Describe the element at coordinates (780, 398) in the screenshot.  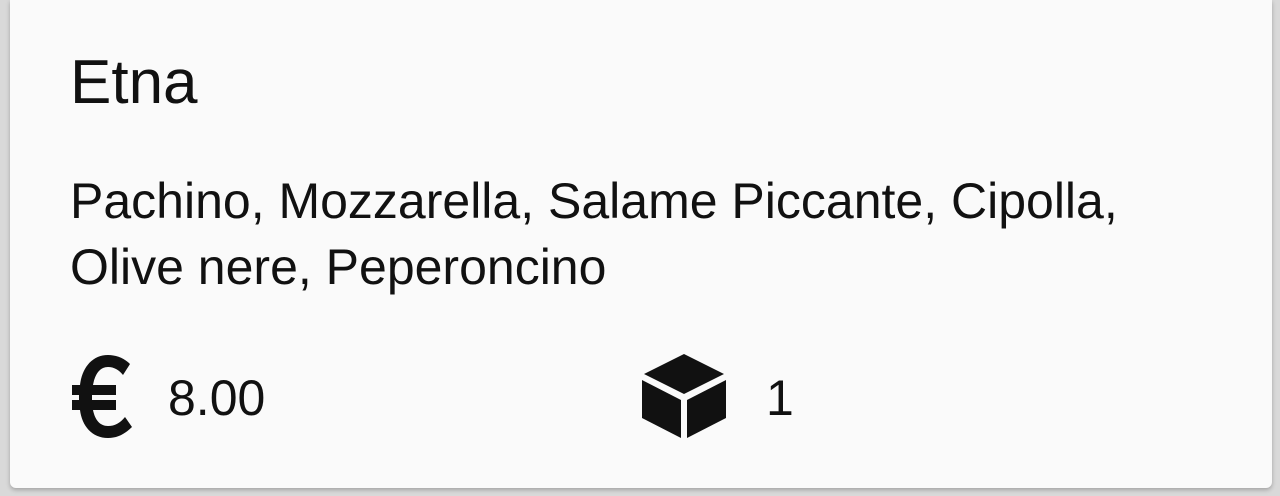
I see `product-quantity: 1` at that location.